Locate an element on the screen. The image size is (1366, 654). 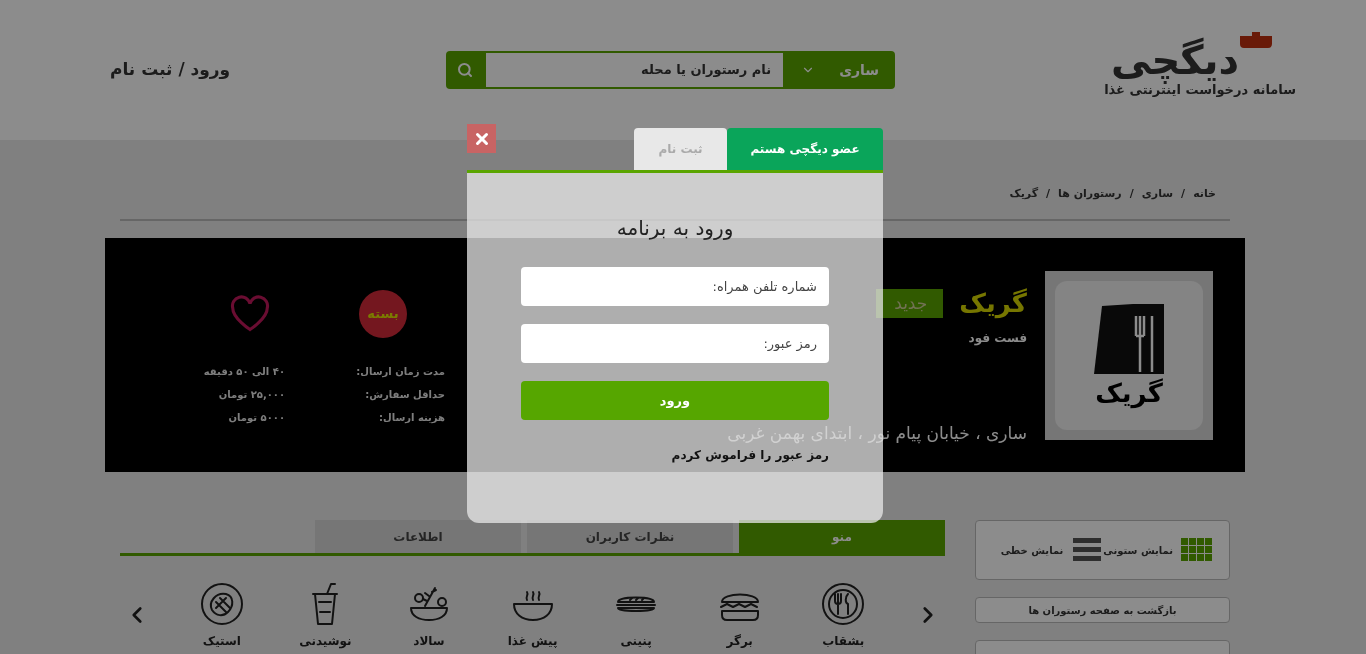
category-item: نوشیدنی is located at coordinates (325, 615).